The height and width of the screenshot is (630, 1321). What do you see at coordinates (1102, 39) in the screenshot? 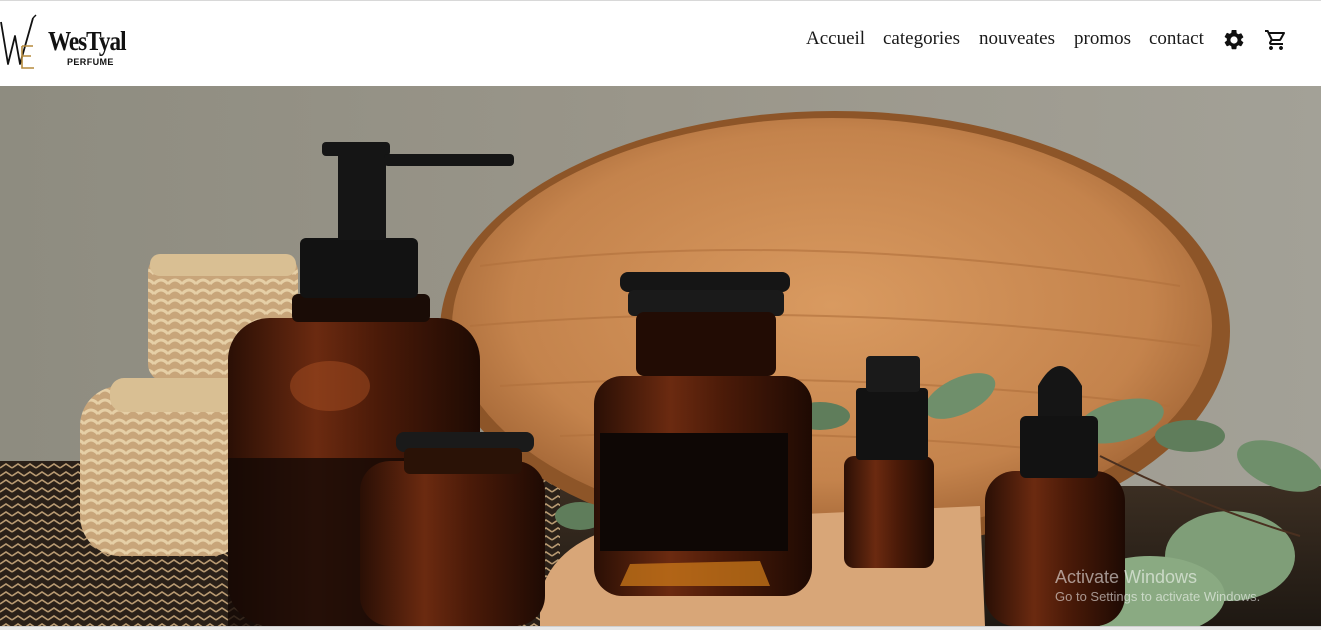
I see `nav-link-promos: promos` at bounding box center [1102, 39].